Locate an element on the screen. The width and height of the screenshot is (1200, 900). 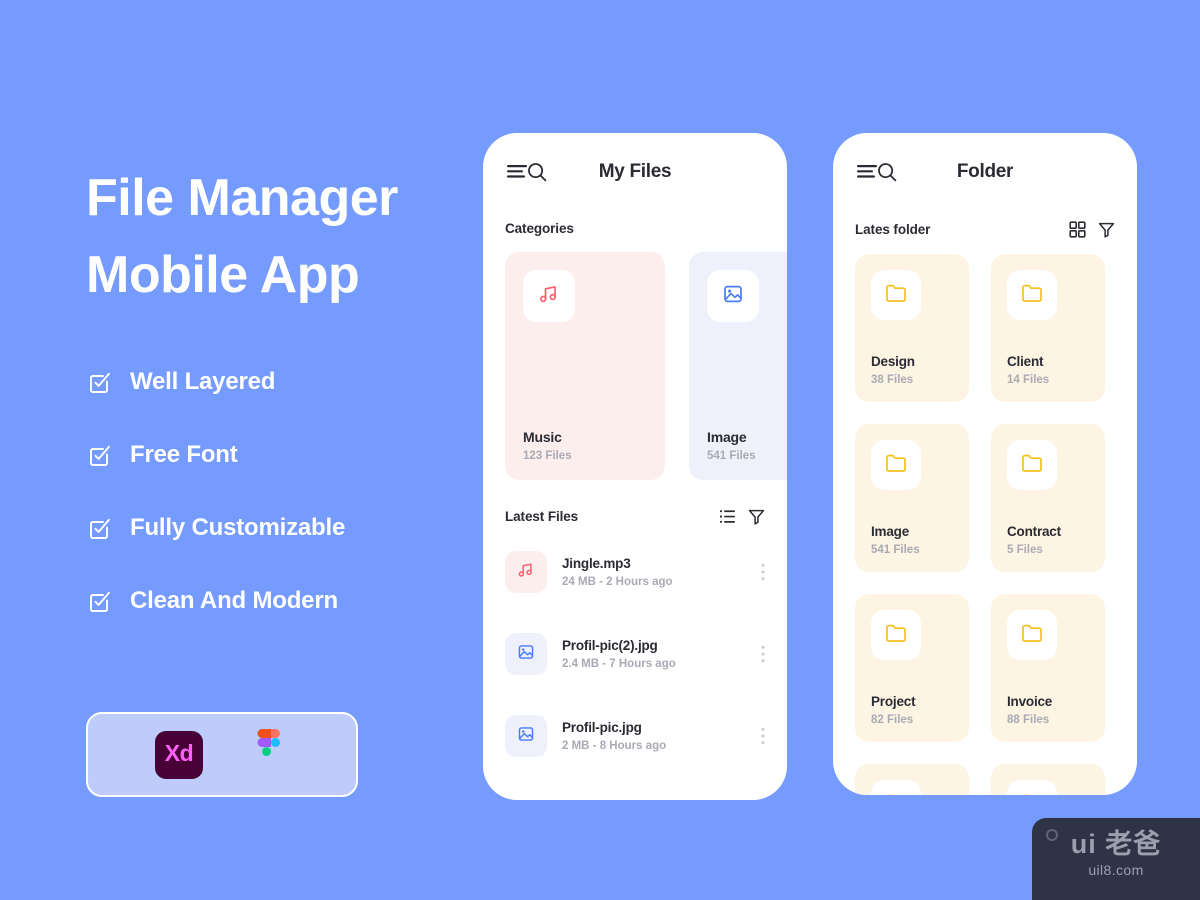
folder-count: 82 Files is located at coordinates (892, 720).